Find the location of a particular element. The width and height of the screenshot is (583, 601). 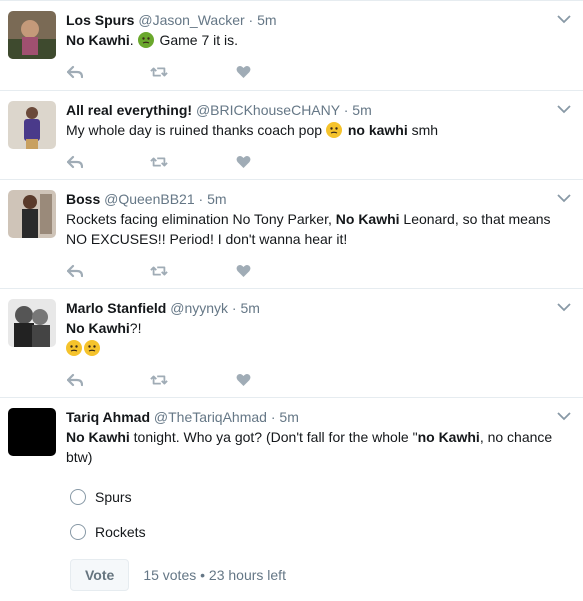

tweet-text: No Kawhi?! is located at coordinates (309, 338).